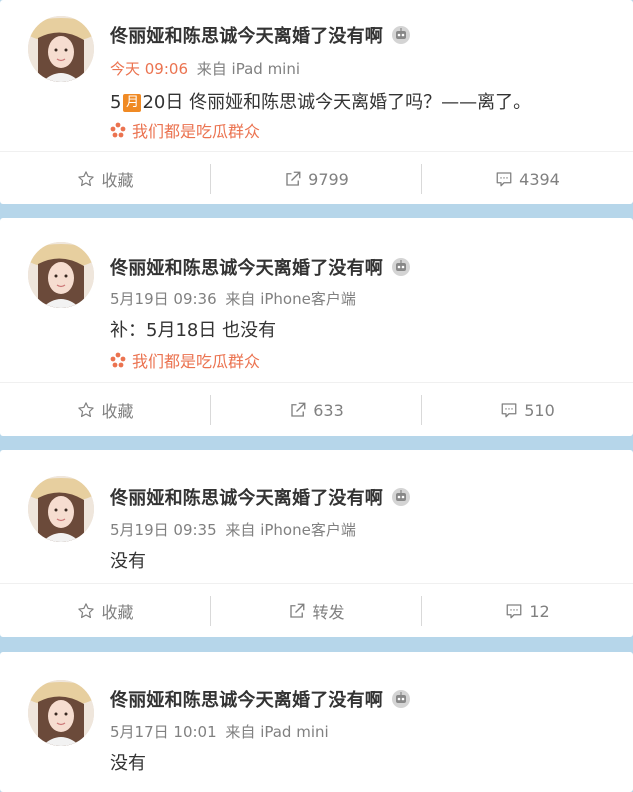  What do you see at coordinates (163, 732) in the screenshot?
I see `post-time: 5月17日 10:01` at bounding box center [163, 732].